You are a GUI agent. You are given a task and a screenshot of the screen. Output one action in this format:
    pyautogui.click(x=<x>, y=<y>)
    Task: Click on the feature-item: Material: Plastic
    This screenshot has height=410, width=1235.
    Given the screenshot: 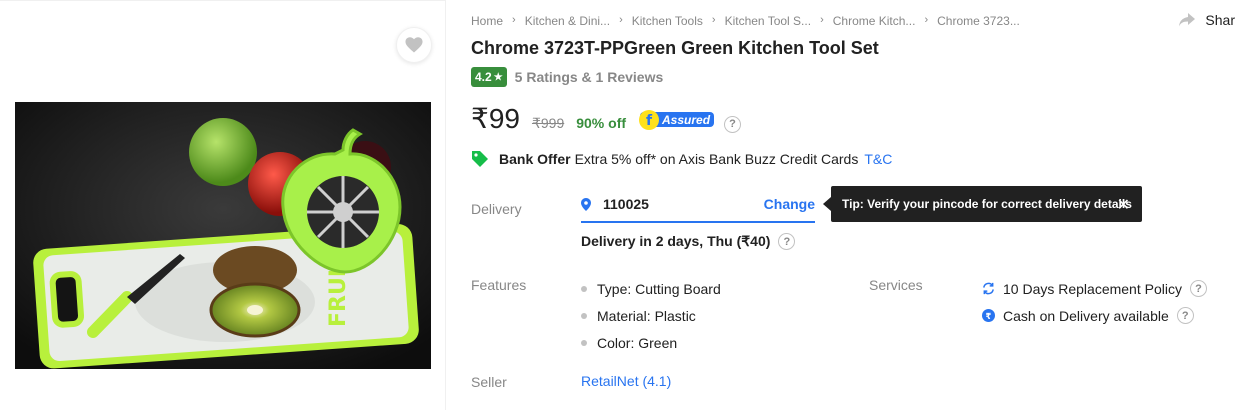 What is the action you would take?
    pyautogui.click(x=651, y=315)
    